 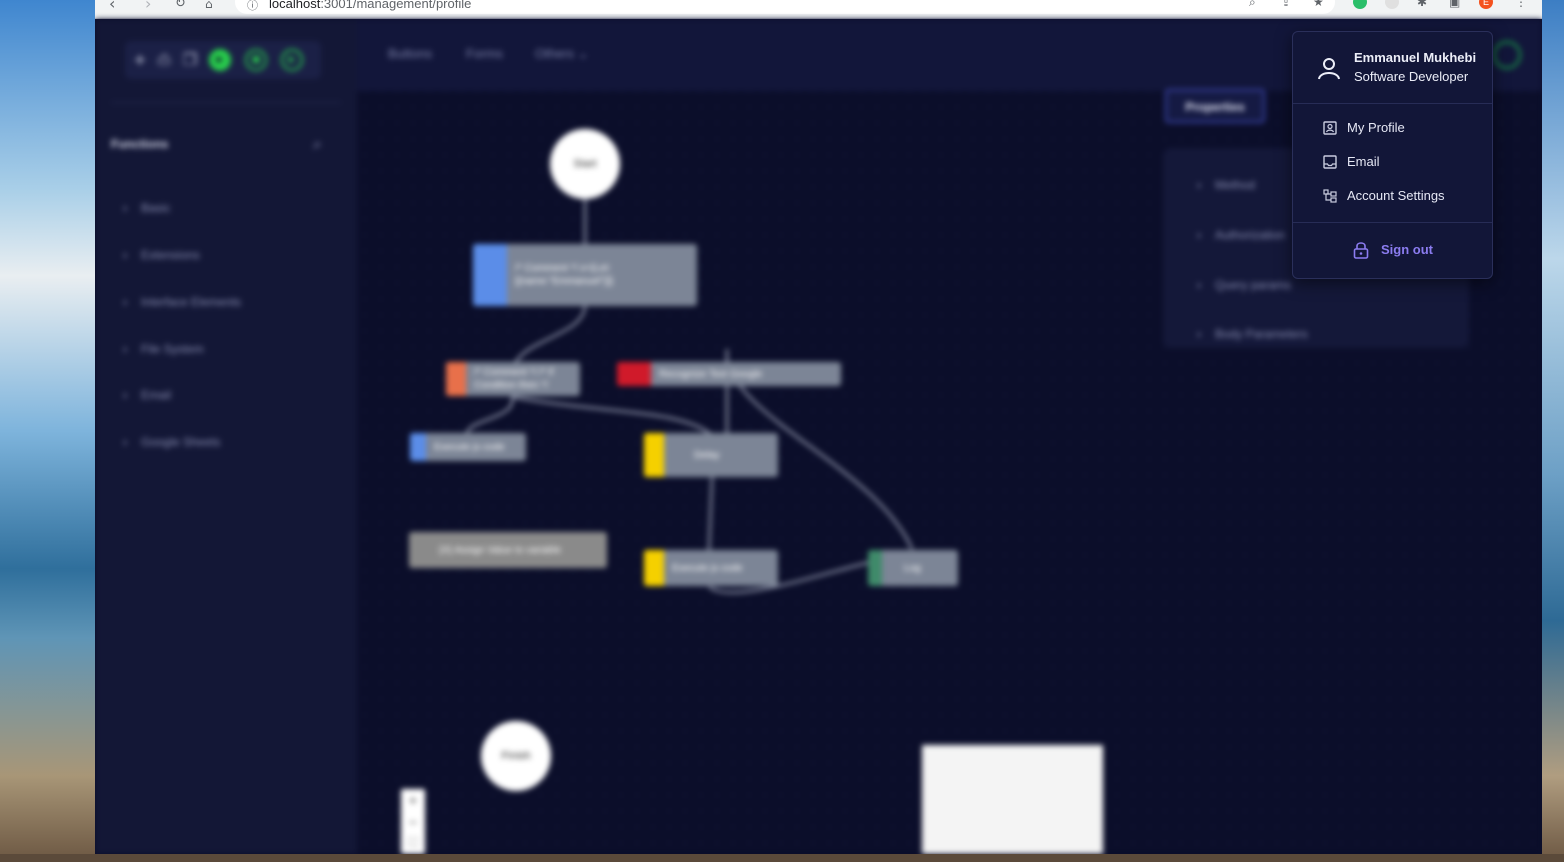 I want to click on node-label: Recognize Text Google, so click(x=711, y=374).